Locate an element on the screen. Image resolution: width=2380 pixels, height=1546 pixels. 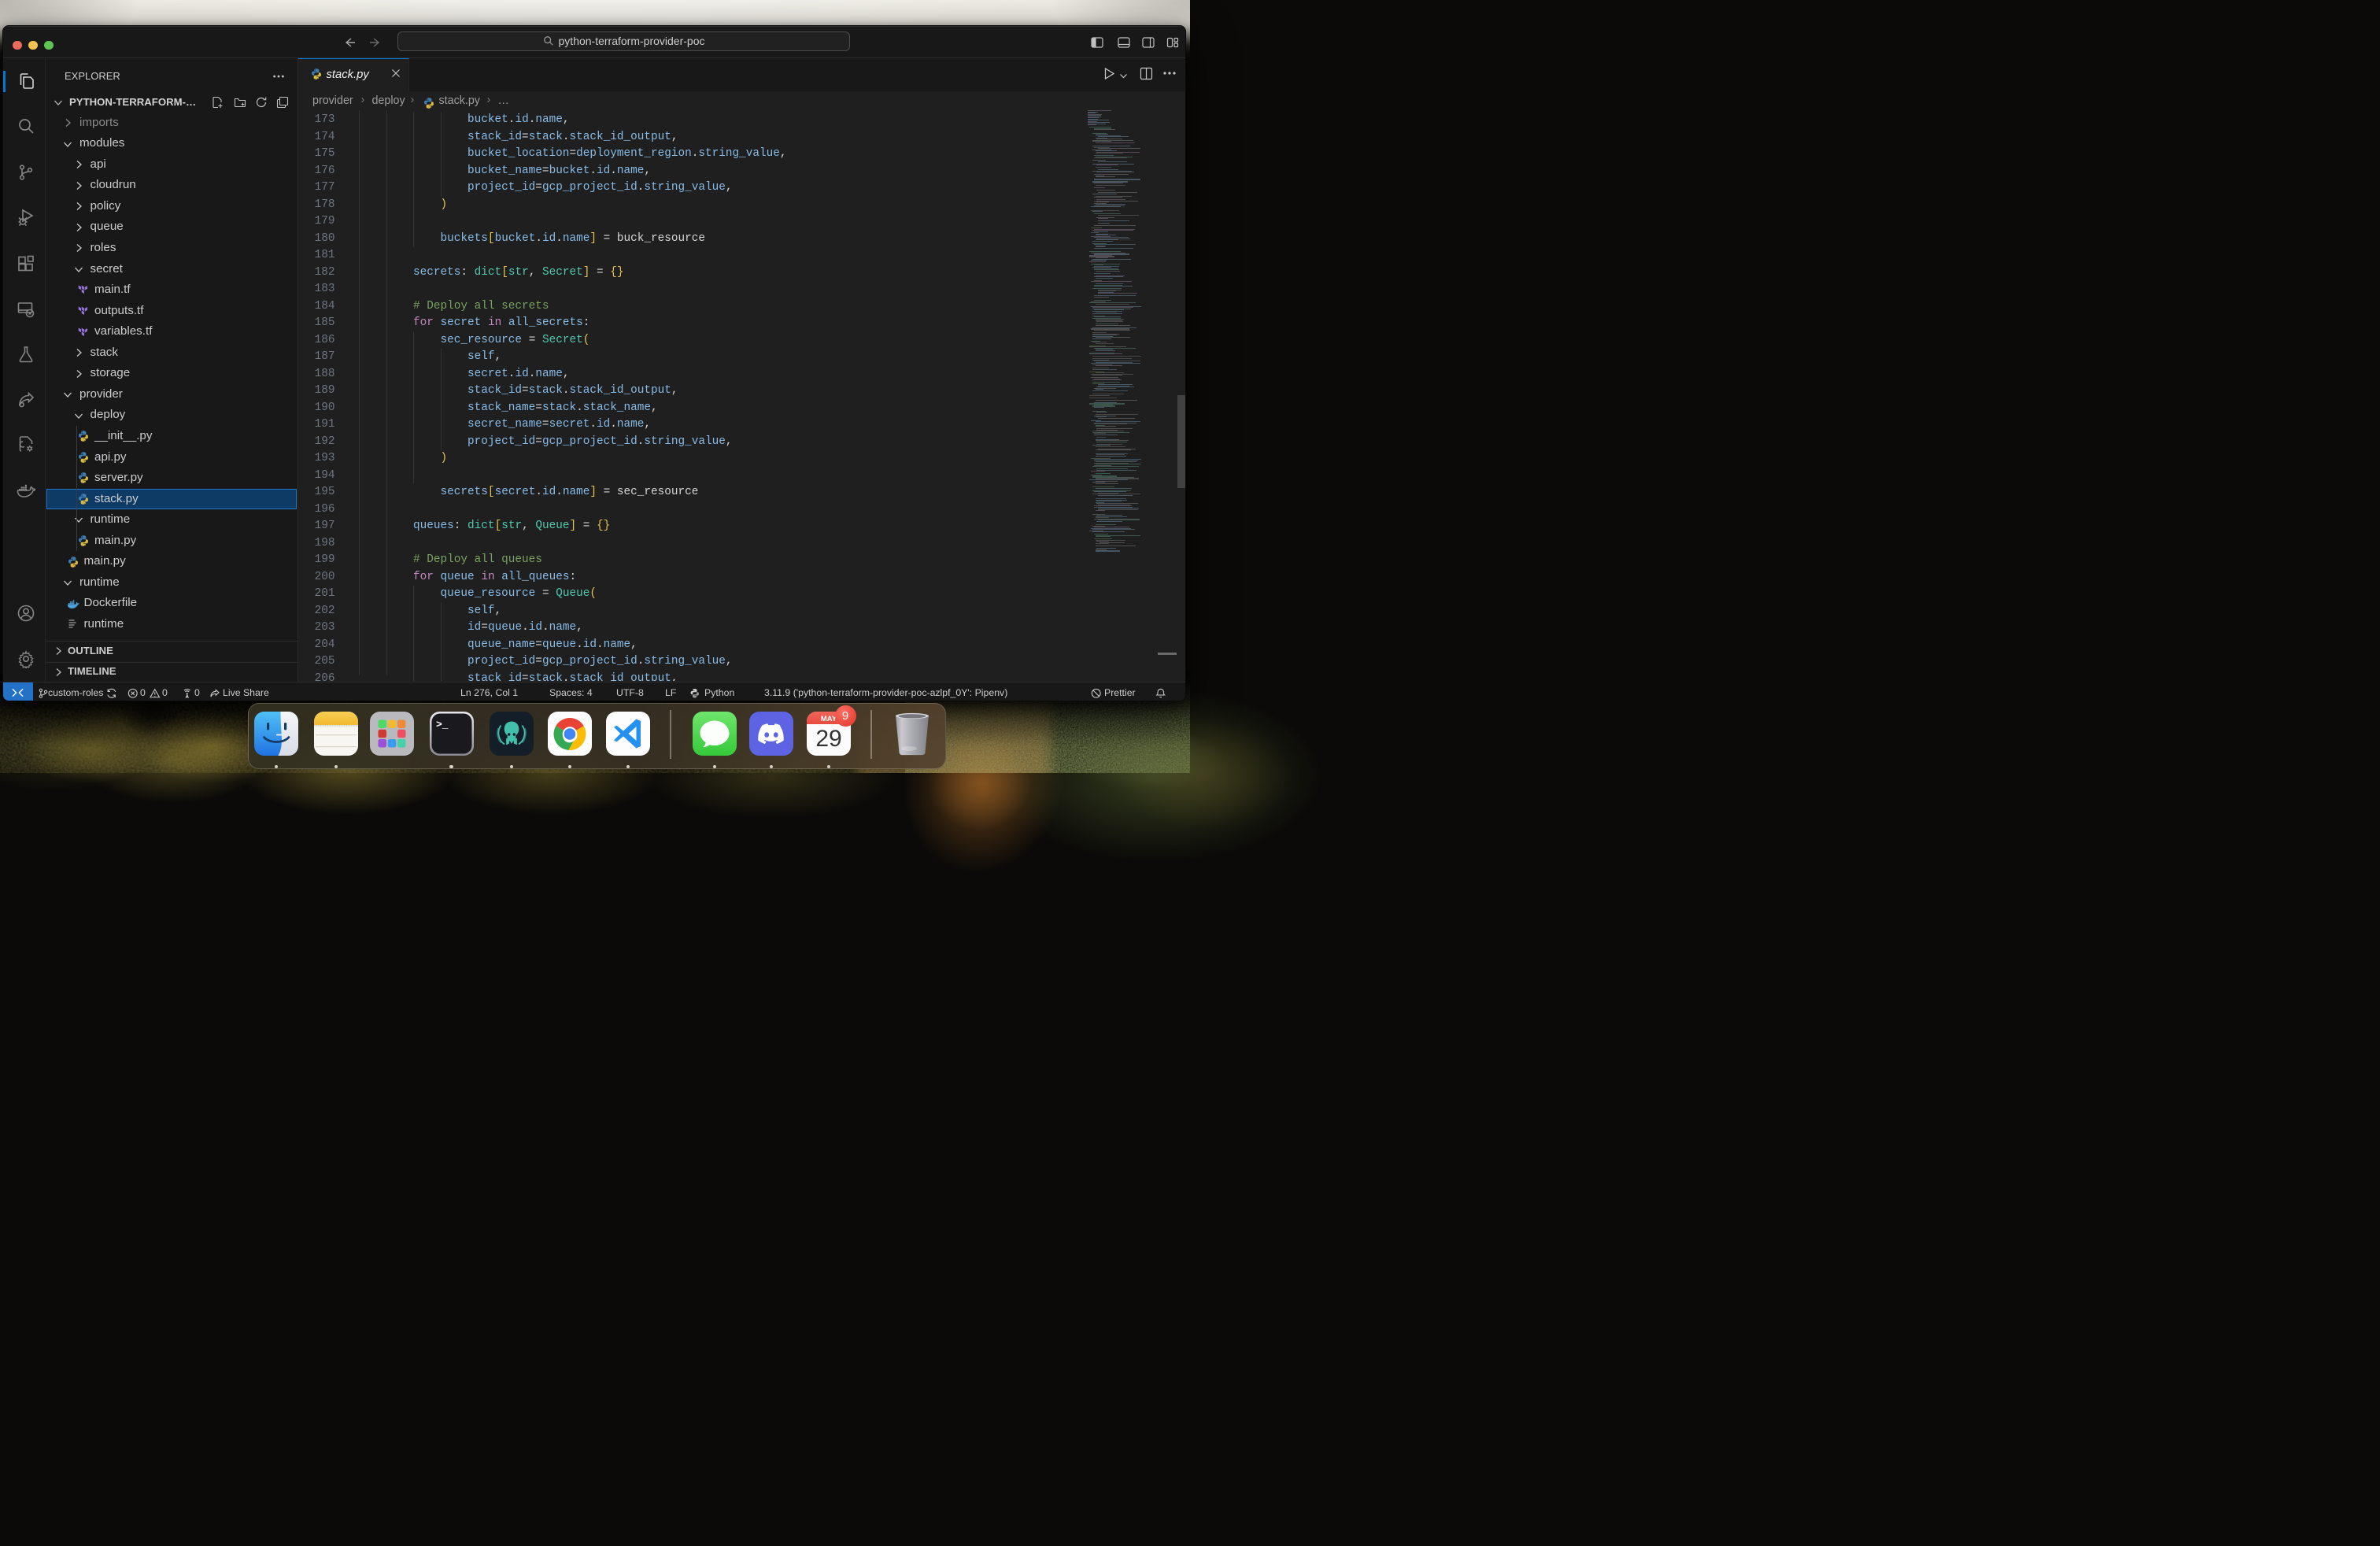
svg-text: 29 is located at coordinates (828, 739).